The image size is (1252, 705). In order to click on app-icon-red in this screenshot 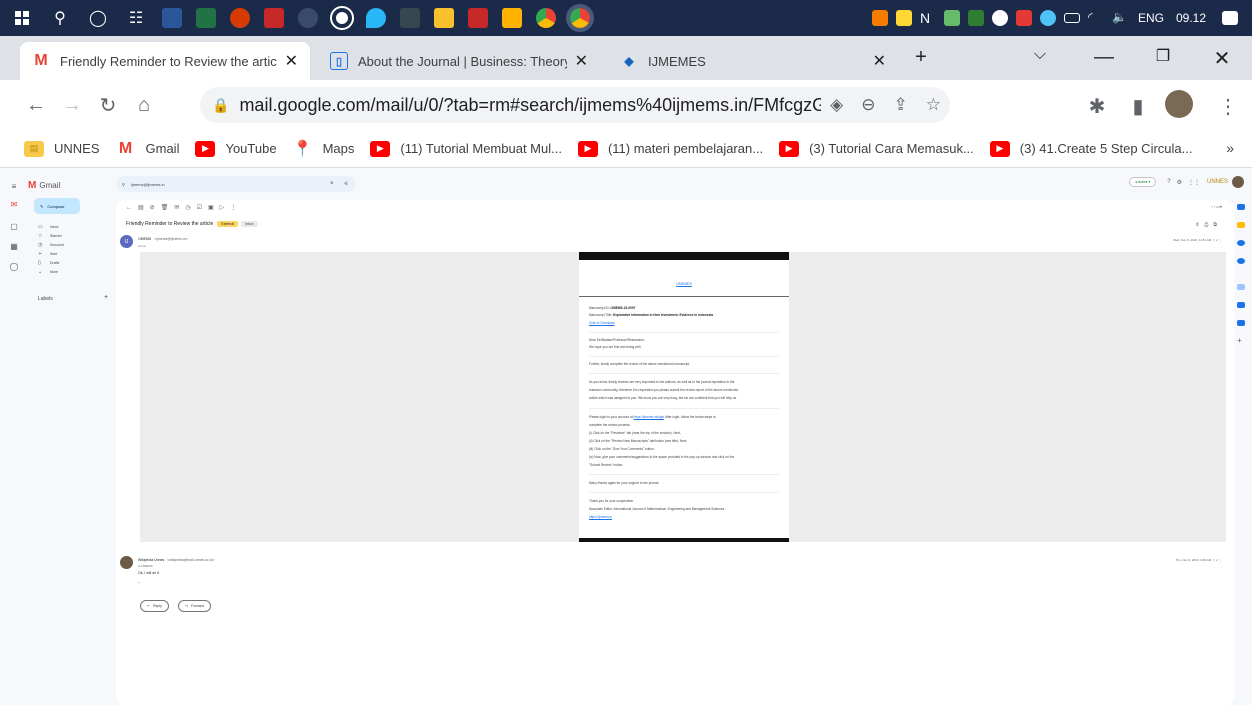, I will do `click(240, 18)`.